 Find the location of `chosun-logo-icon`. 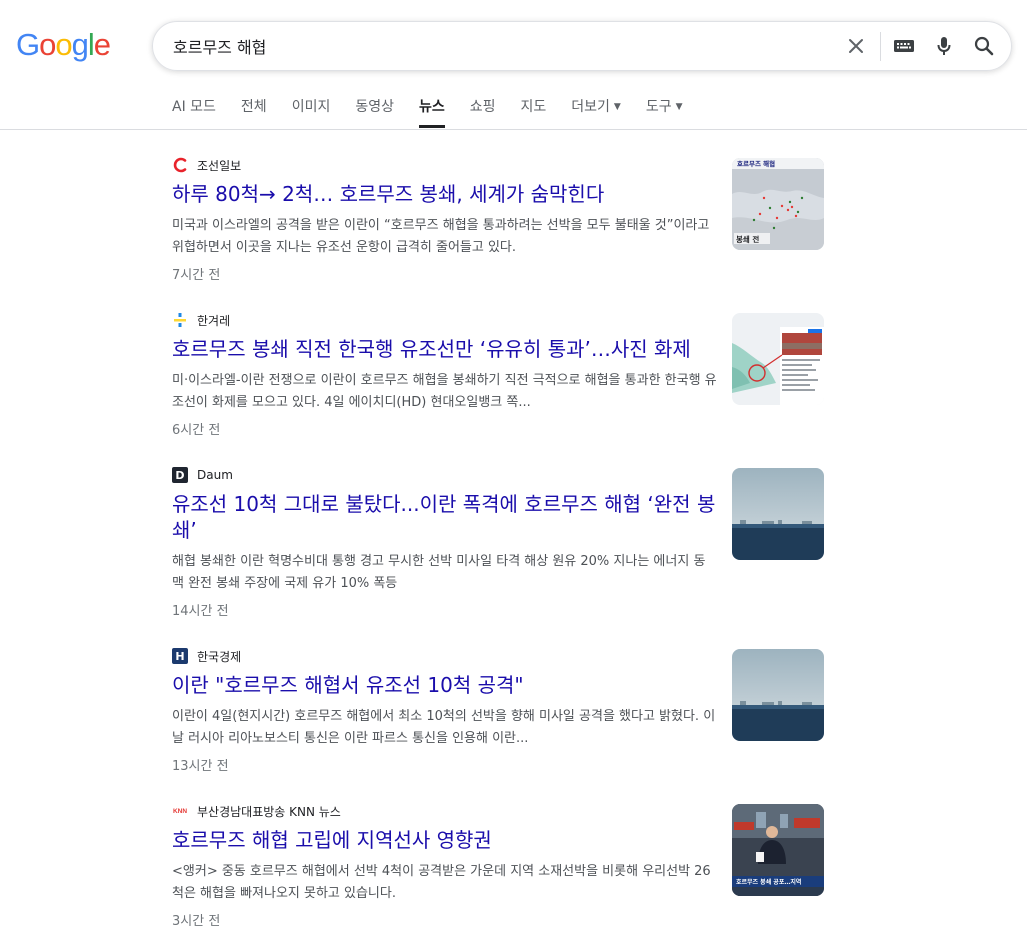

chosun-logo-icon is located at coordinates (180, 165).